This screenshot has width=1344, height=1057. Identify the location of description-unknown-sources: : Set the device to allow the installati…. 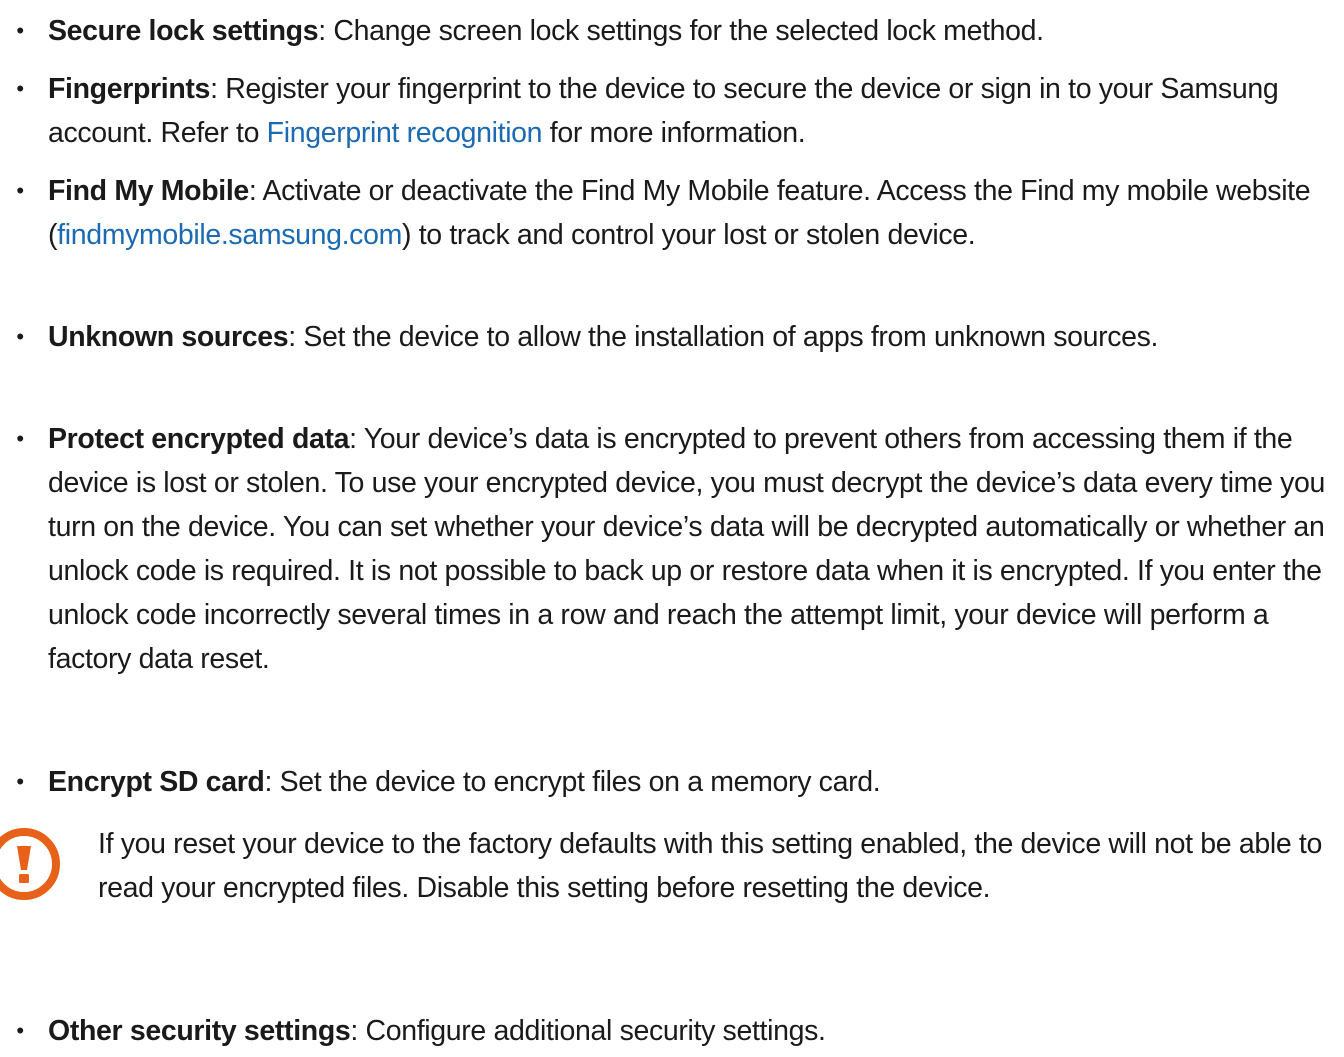
(723, 337).